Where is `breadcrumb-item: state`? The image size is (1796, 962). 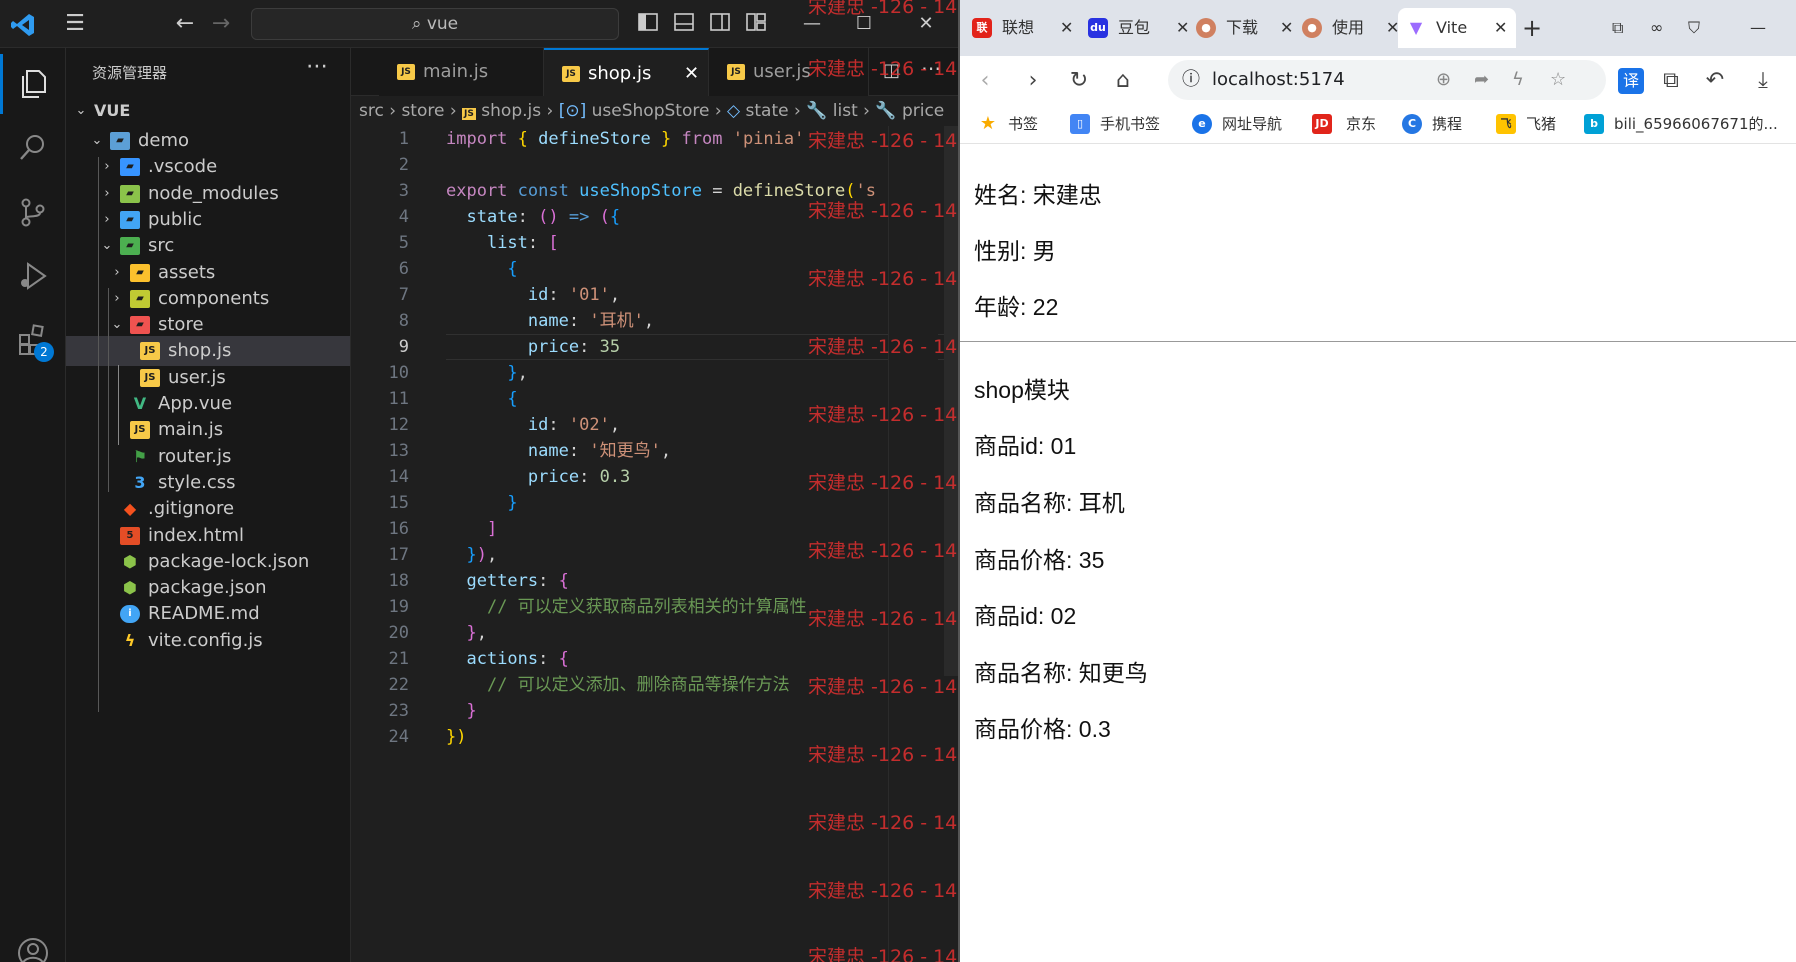
breadcrumb-item: state is located at coordinates (767, 111).